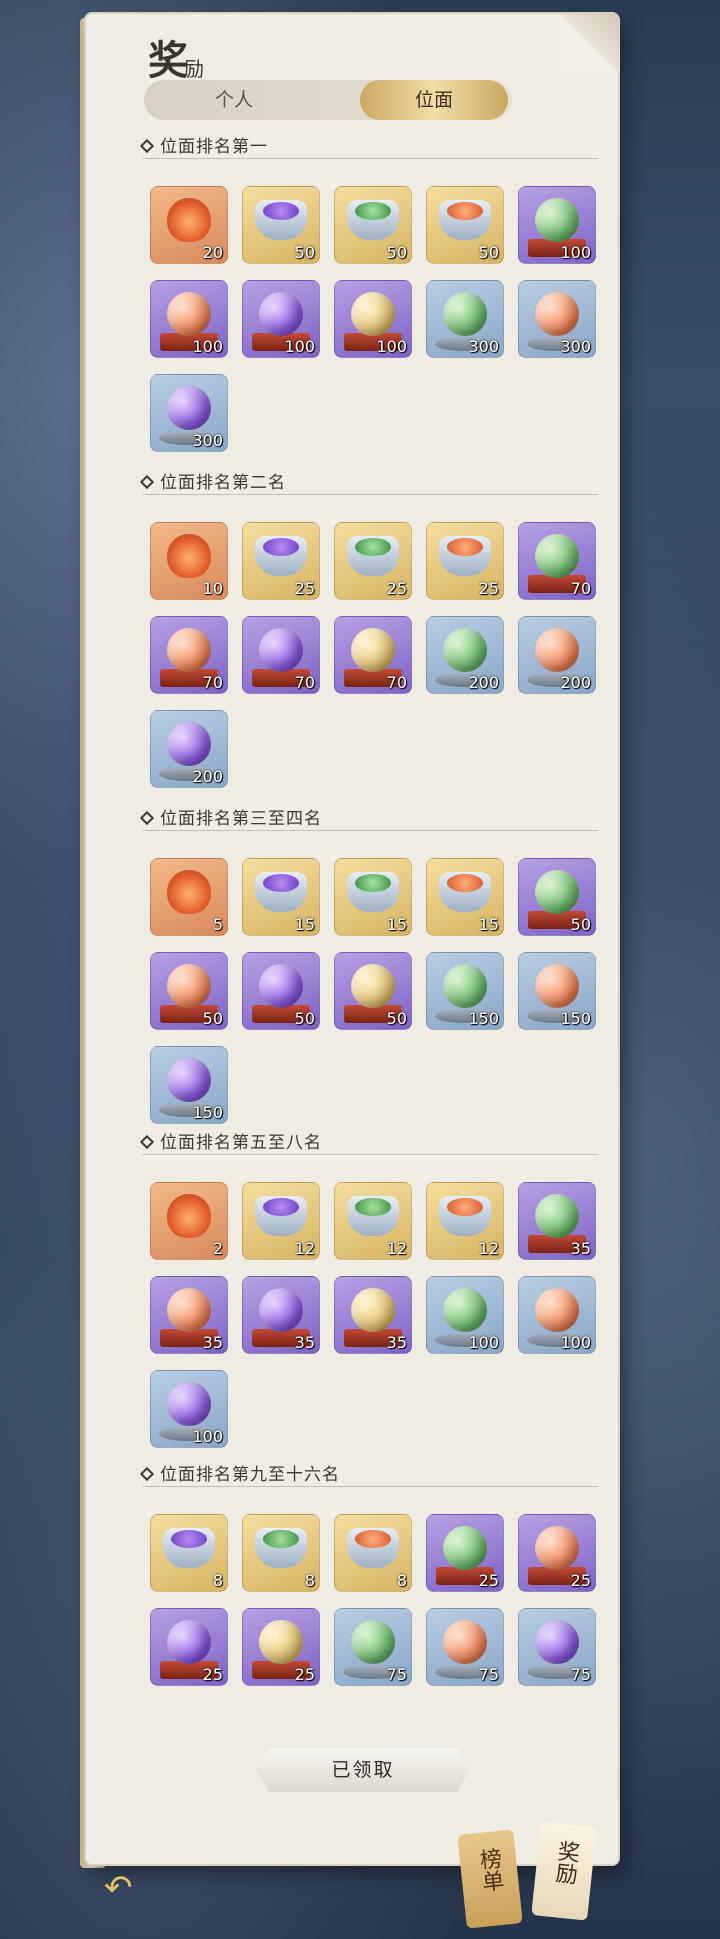 Image resolution: width=720 pixels, height=1939 pixels. I want to click on section-title: 位面排名第二名, so click(368, 481).